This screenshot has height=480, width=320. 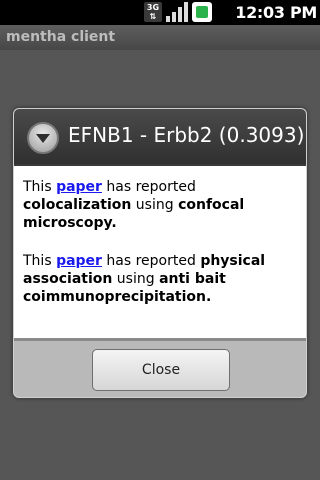 What do you see at coordinates (153, 7) in the screenshot?
I see `network-label: 3G` at bounding box center [153, 7].